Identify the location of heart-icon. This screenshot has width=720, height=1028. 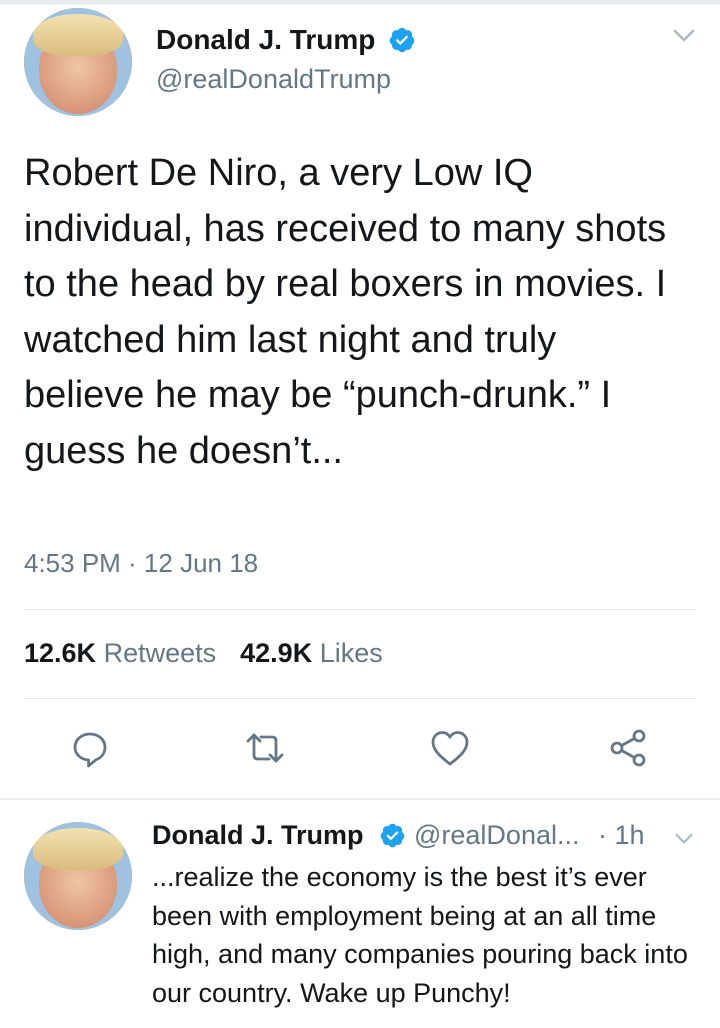
(450, 748).